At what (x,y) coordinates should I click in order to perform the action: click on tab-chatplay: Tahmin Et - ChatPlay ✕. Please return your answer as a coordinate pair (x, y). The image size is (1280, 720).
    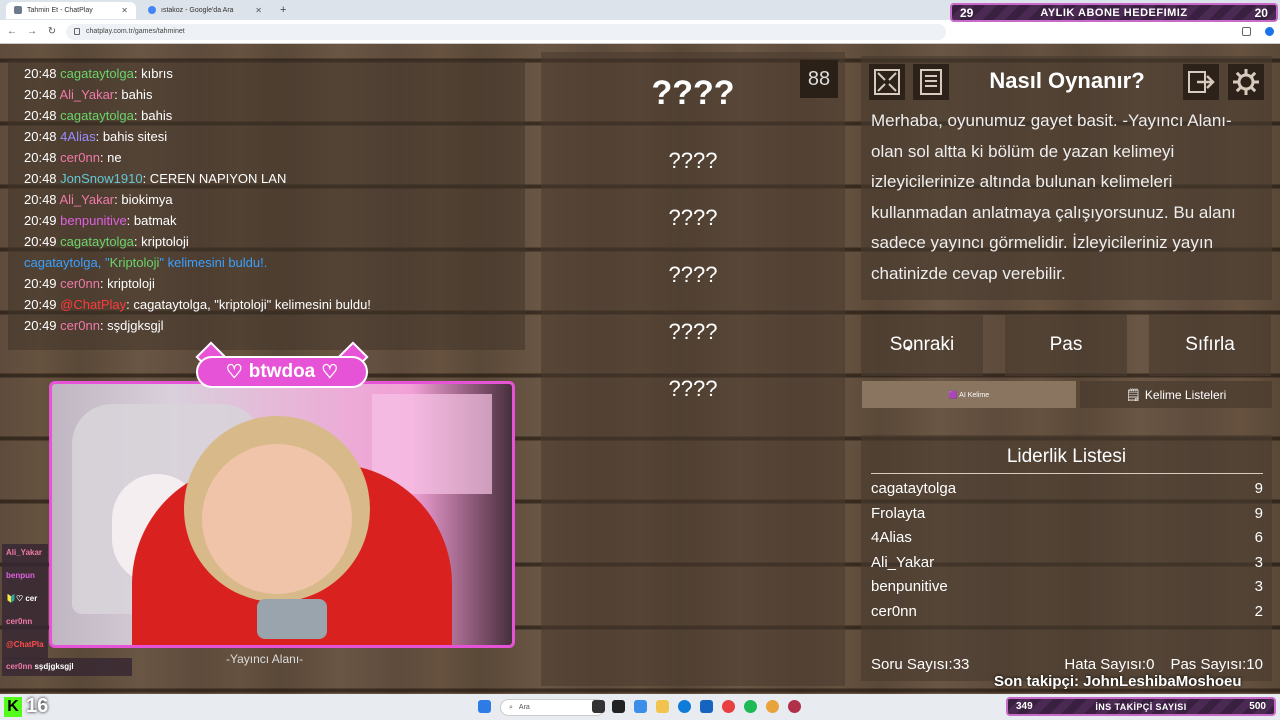
    Looking at the image, I should click on (71, 10).